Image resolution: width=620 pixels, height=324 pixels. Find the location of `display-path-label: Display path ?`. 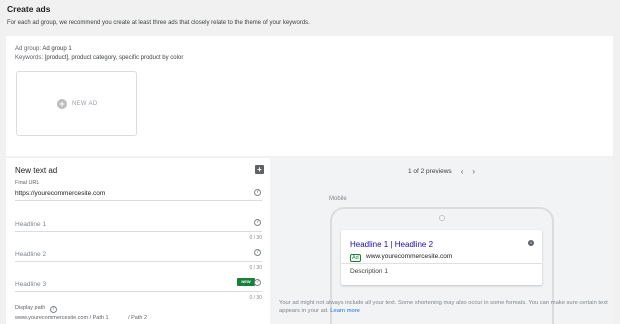

display-path-label: Display path ? is located at coordinates (36, 309).